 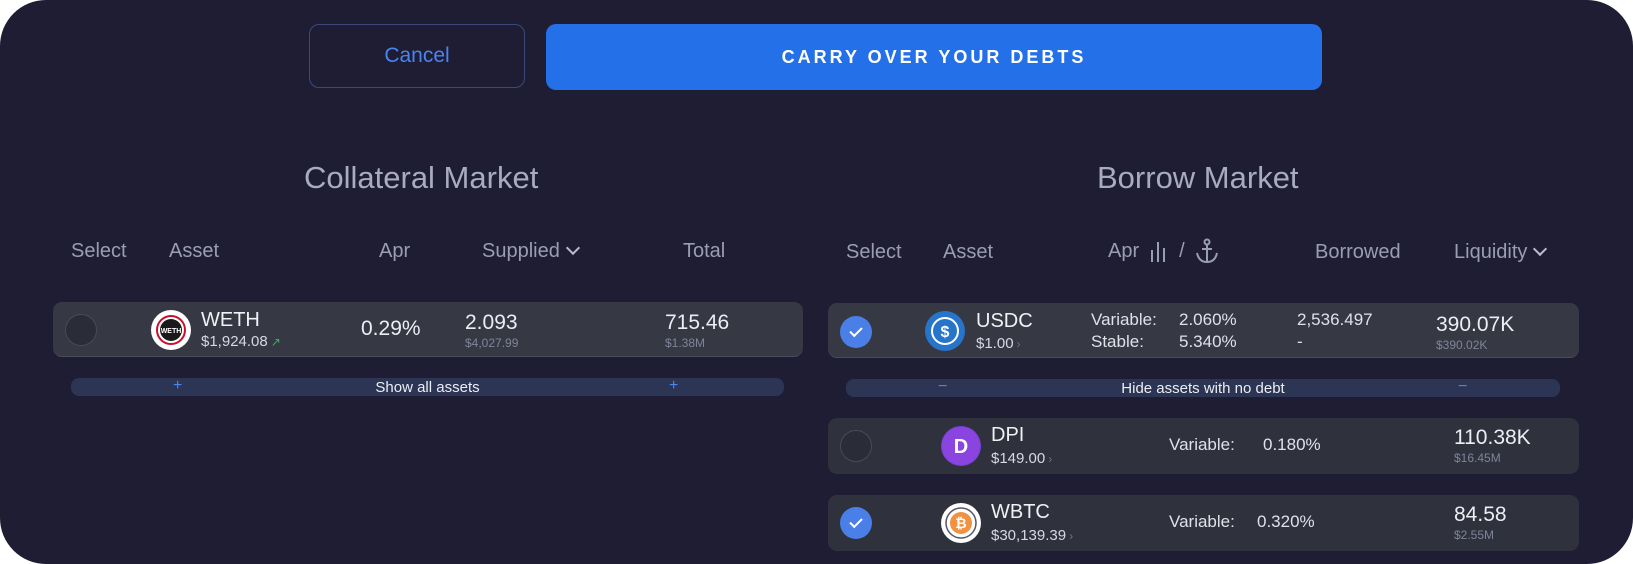 I want to click on wbtc-icon: ₿, so click(x=961, y=523).